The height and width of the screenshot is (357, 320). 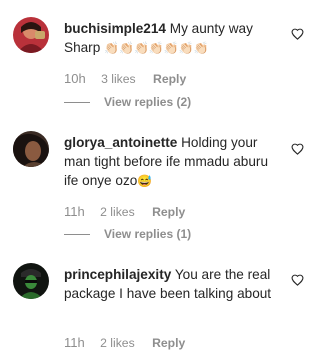 I want to click on comment-timestamp: 10h, so click(x=75, y=79).